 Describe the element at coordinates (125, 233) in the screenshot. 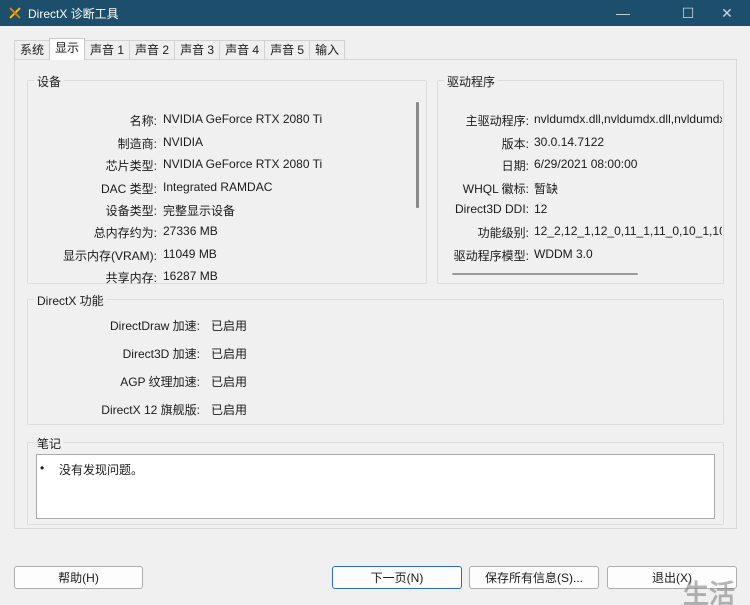

I see `total-memory-label: 总内存约为:` at that location.